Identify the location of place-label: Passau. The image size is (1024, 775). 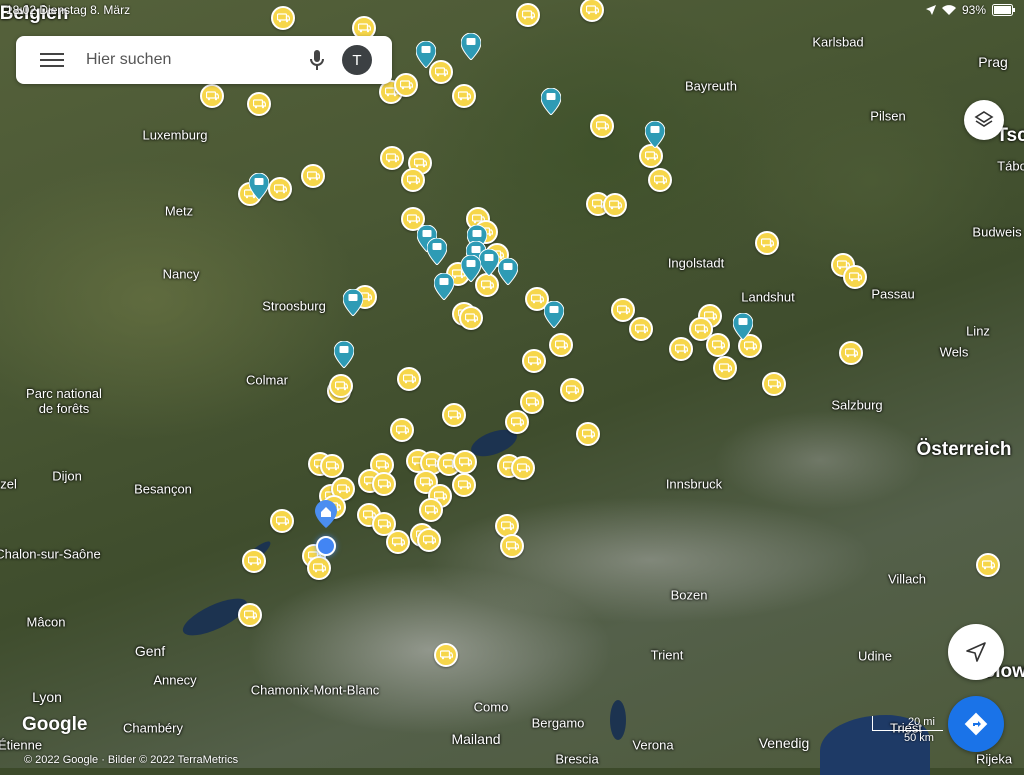
(893, 294).